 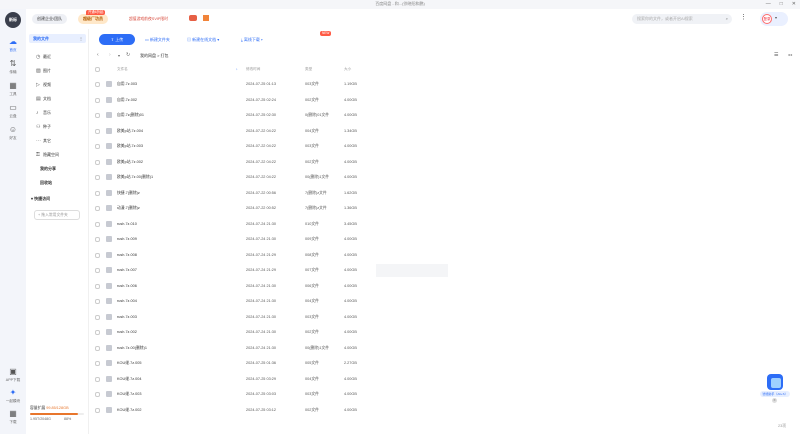 I want to click on file-name: 自用.7z.003, so click(x=127, y=84).